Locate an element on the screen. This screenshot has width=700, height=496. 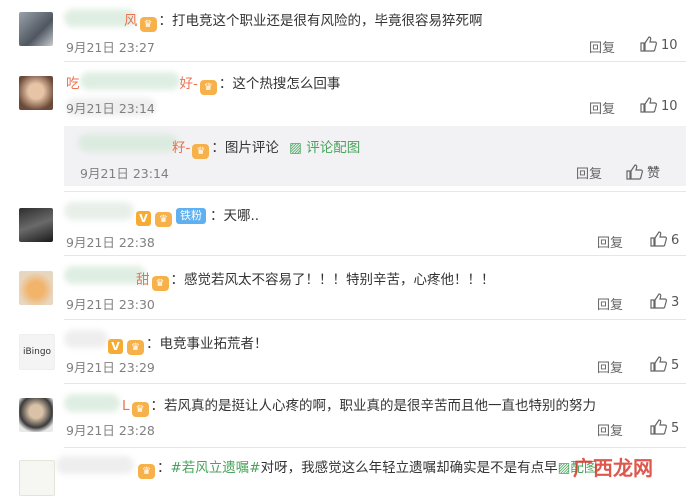
comment-item: V ♛ 铁粉 ：天哪.. 9月21日 22:38 回复 6 is located at coordinates (350, 224).